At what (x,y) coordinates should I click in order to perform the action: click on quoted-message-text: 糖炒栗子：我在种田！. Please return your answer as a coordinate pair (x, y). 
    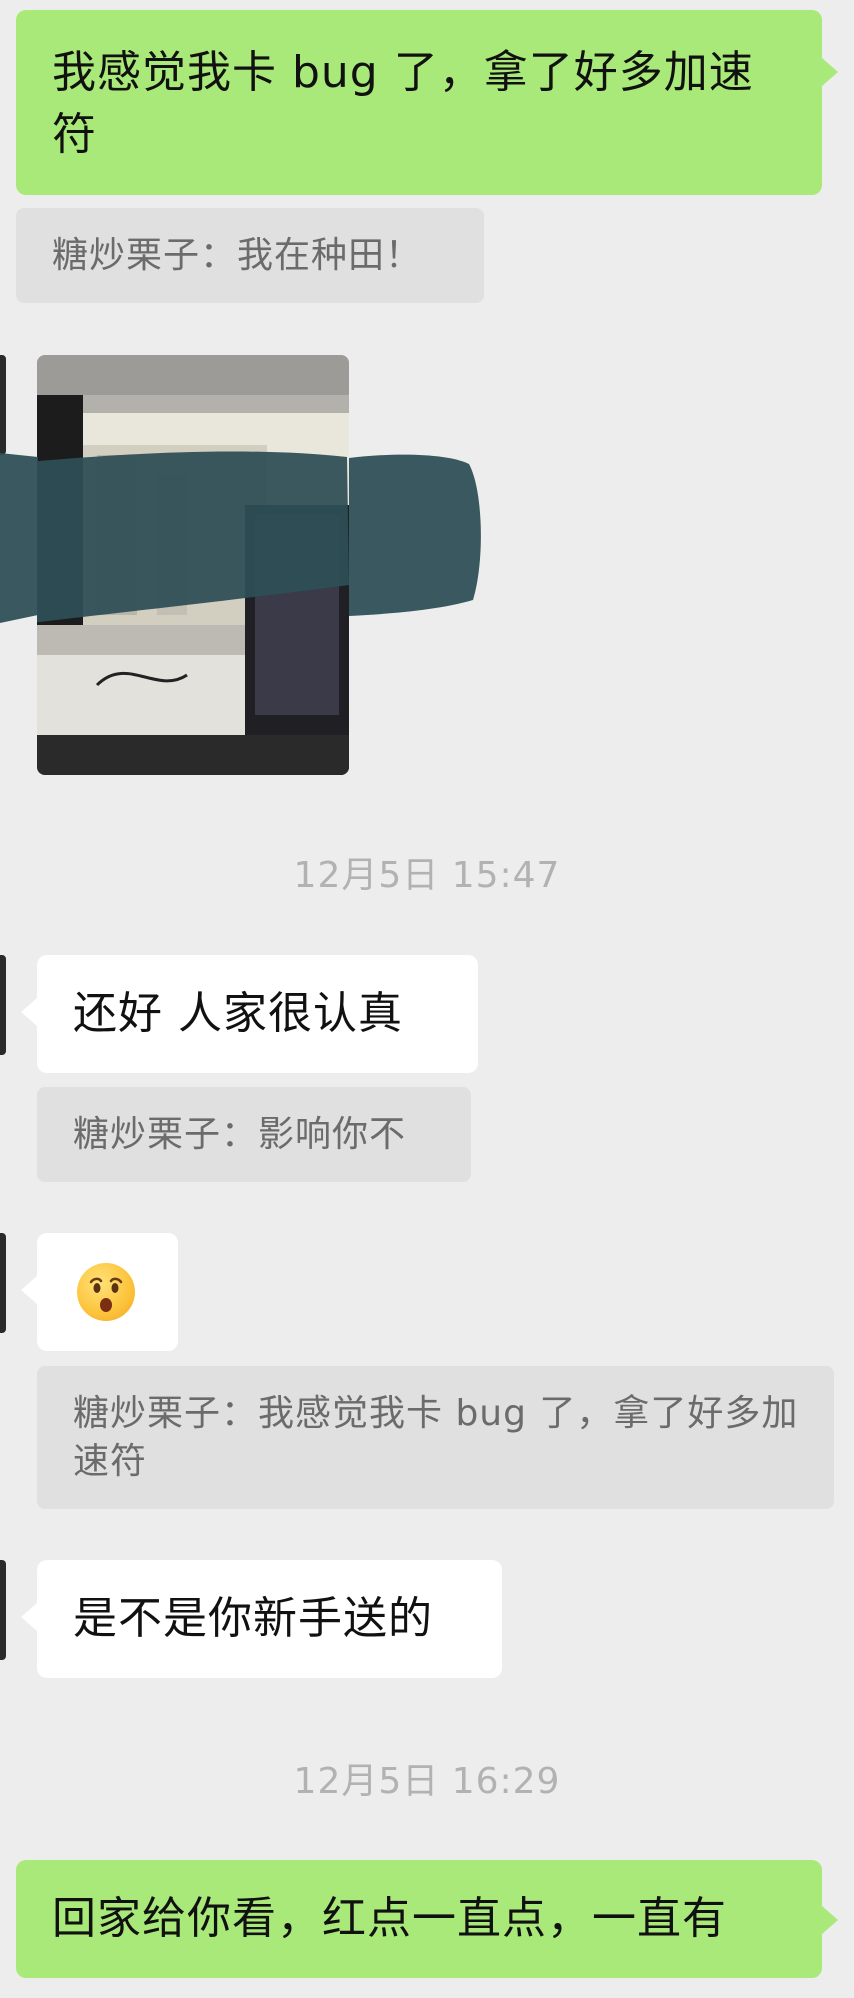
    Looking at the image, I should click on (237, 255).